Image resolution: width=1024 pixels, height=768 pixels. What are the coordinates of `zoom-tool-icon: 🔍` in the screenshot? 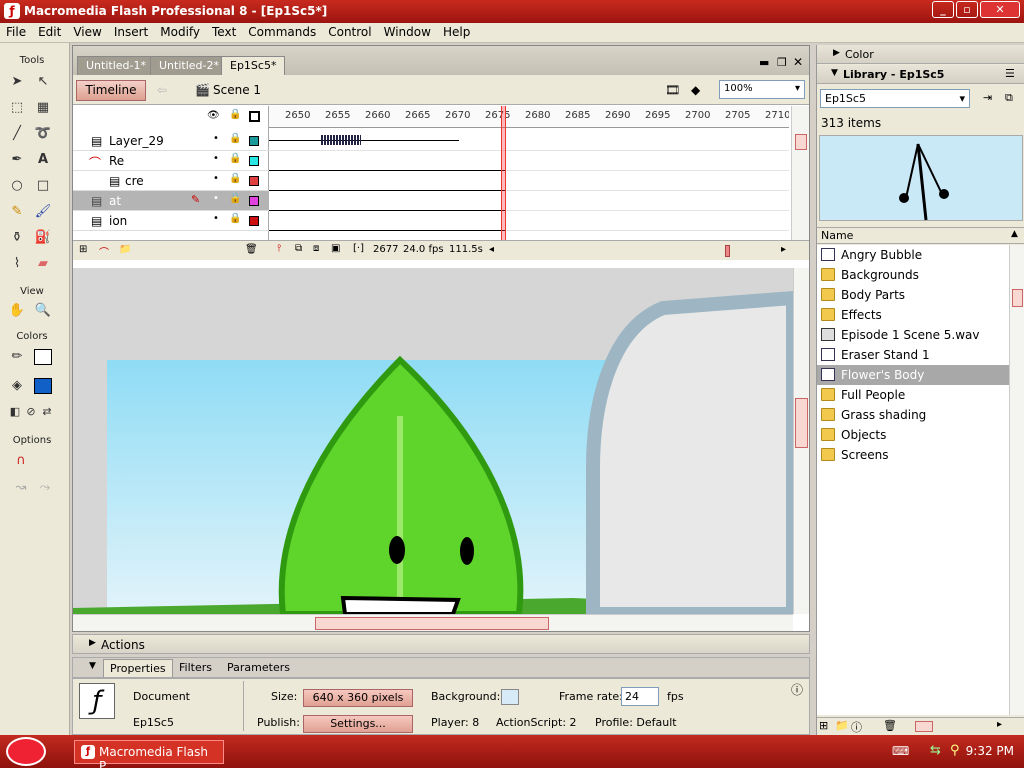 It's located at (43, 311).